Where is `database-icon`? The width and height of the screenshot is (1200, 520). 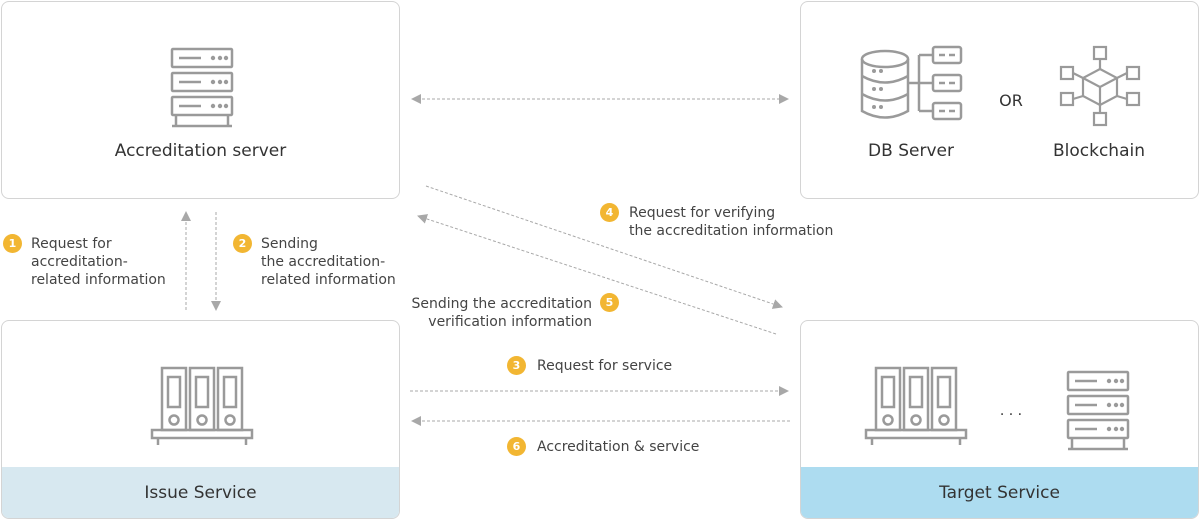 database-icon is located at coordinates (911, 83).